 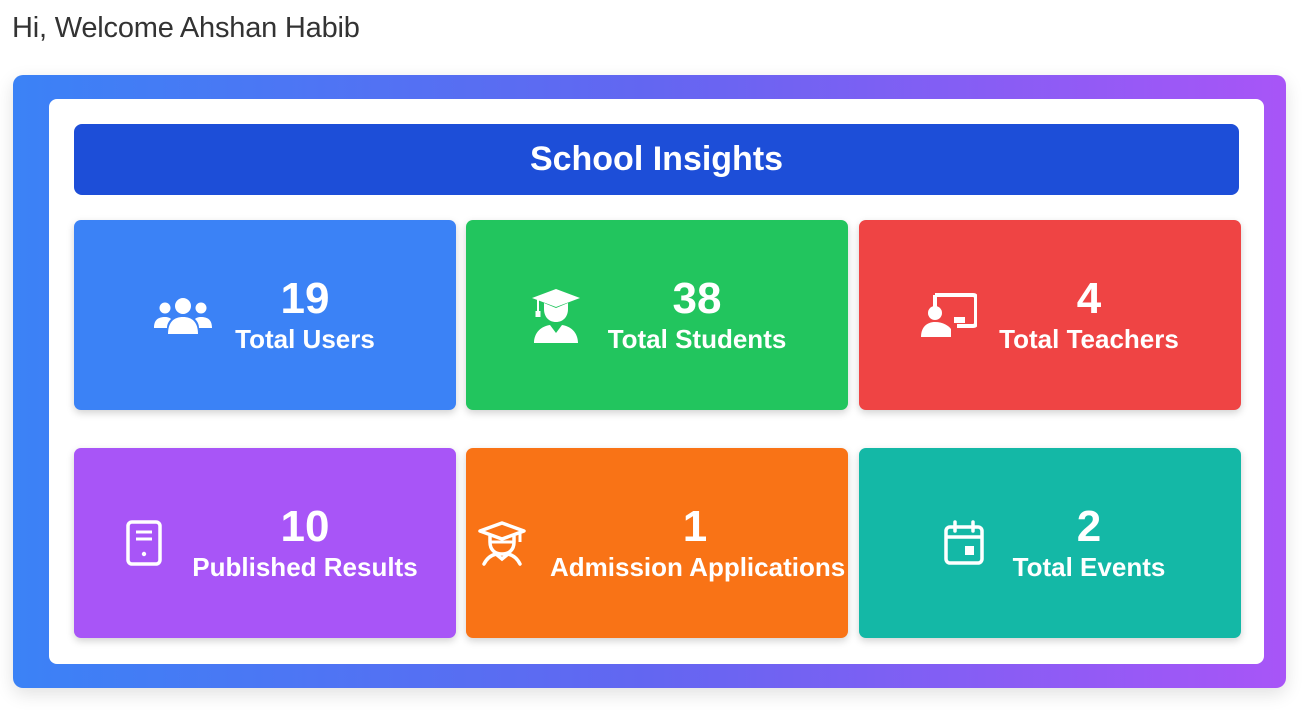 What do you see at coordinates (697, 339) in the screenshot?
I see `stat-label: Total Students` at bounding box center [697, 339].